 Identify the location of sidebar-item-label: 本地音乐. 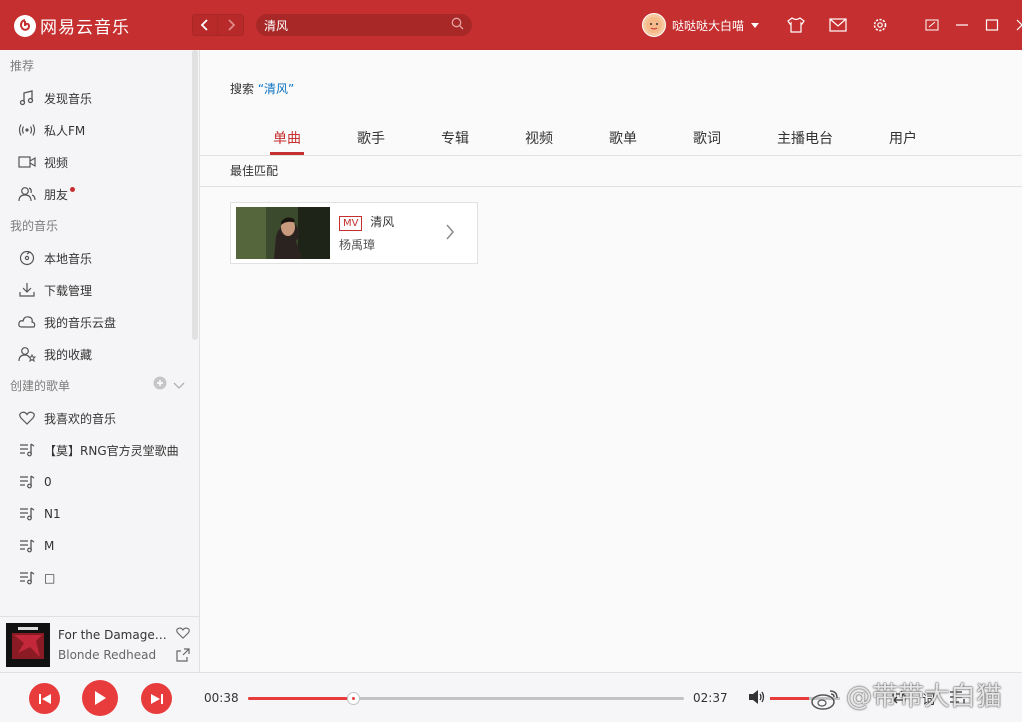
(68, 258).